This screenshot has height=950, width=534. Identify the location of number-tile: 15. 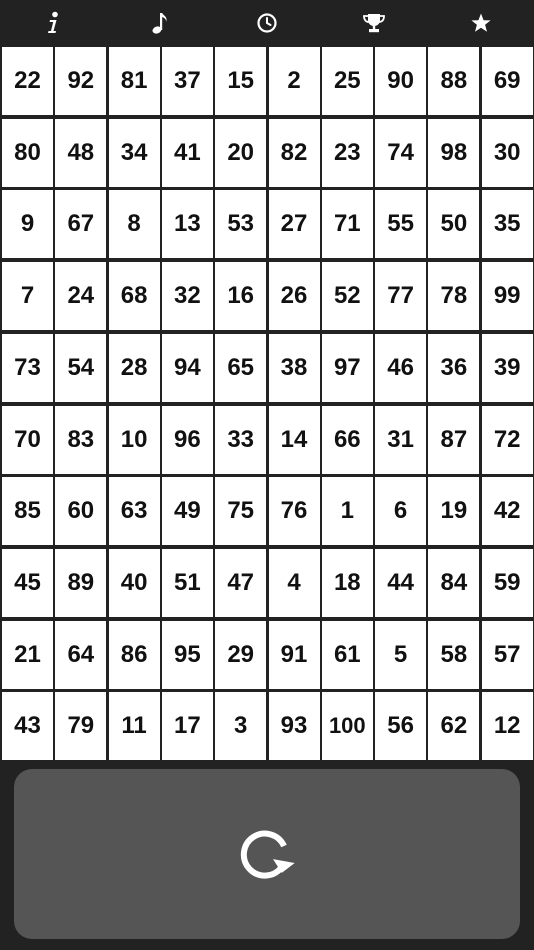
(241, 81).